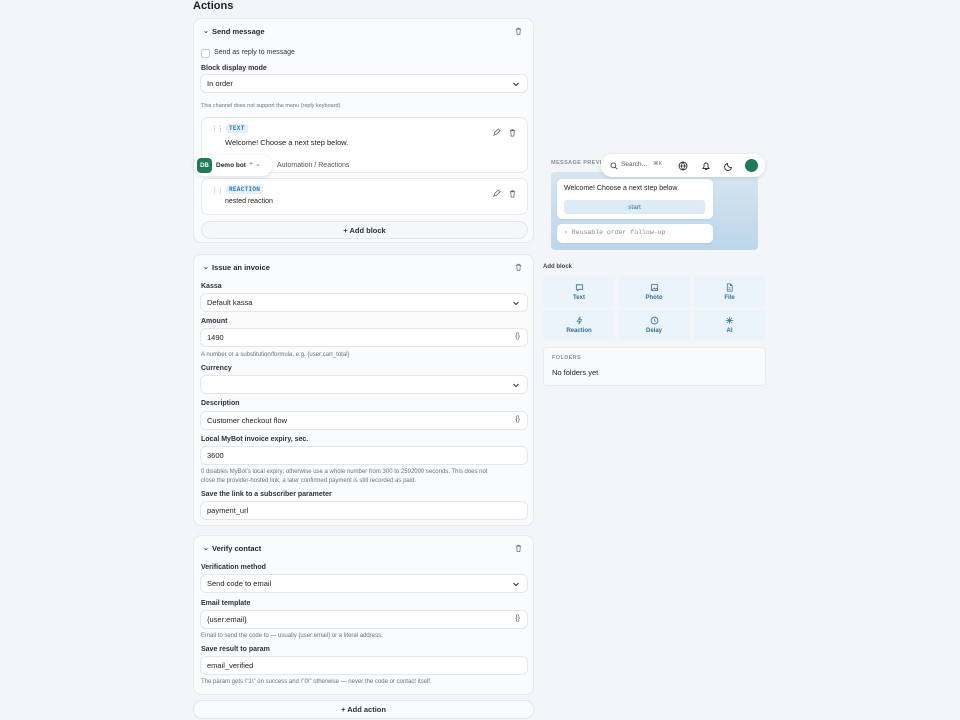 The width and height of the screenshot is (960, 720). I want to click on currency-label: Currency, so click(216, 368).